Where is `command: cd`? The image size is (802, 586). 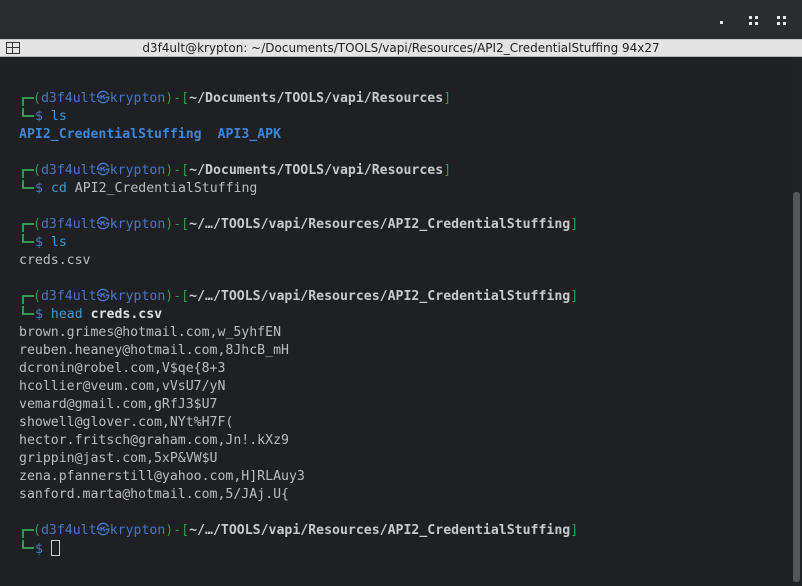 command: cd is located at coordinates (58, 188).